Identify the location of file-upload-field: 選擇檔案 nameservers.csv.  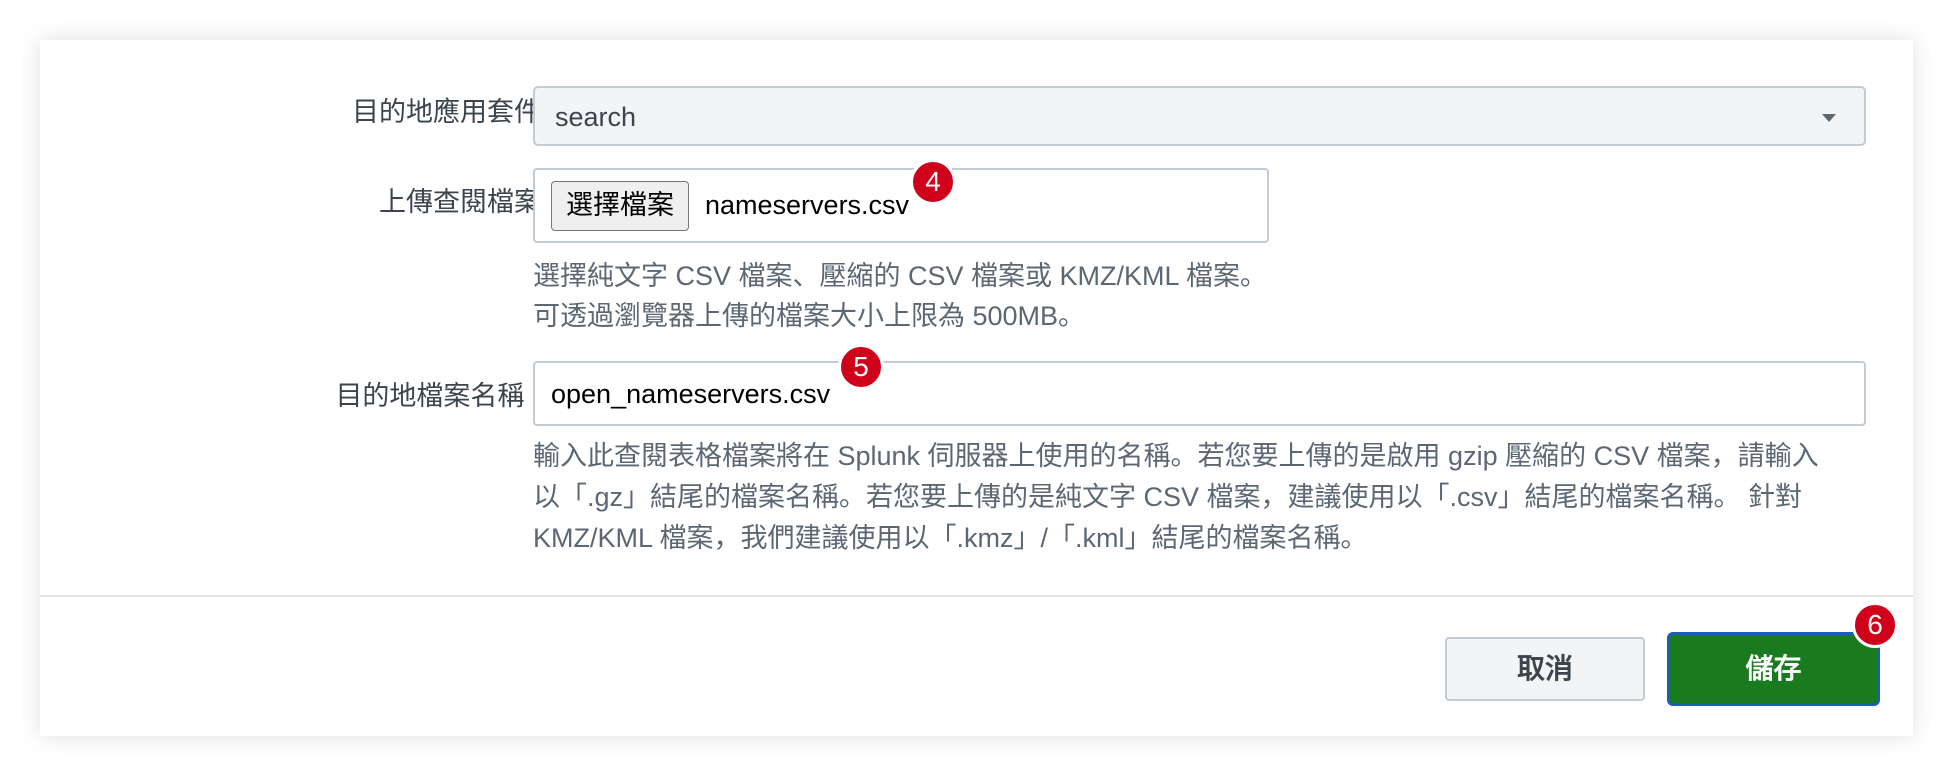
(901, 205).